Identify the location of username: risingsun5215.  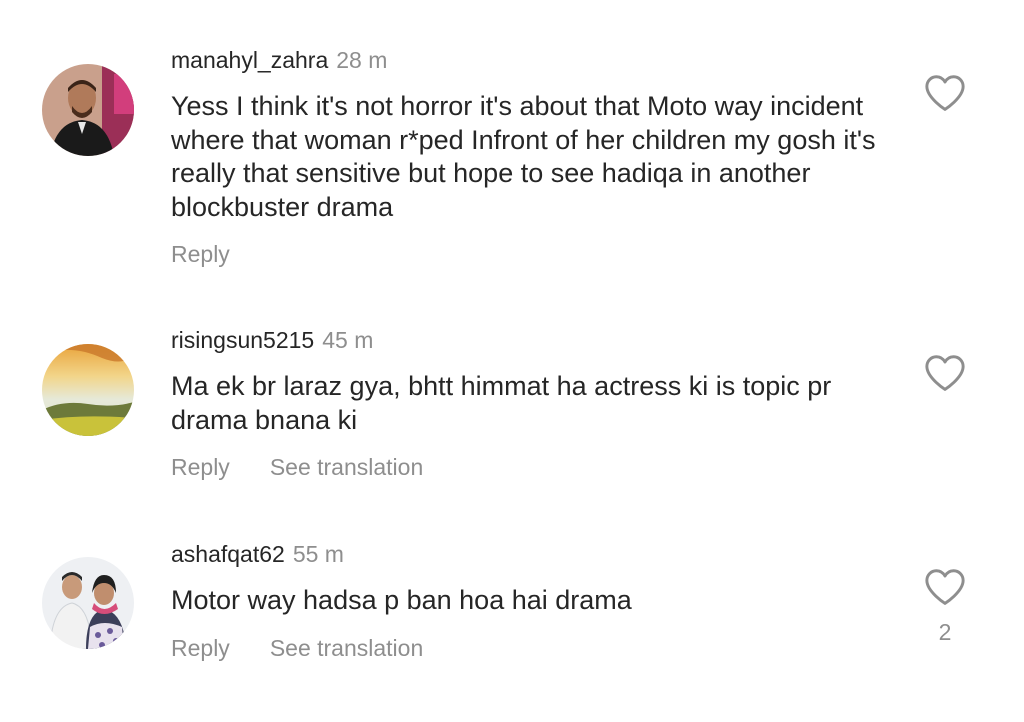
(242, 340).